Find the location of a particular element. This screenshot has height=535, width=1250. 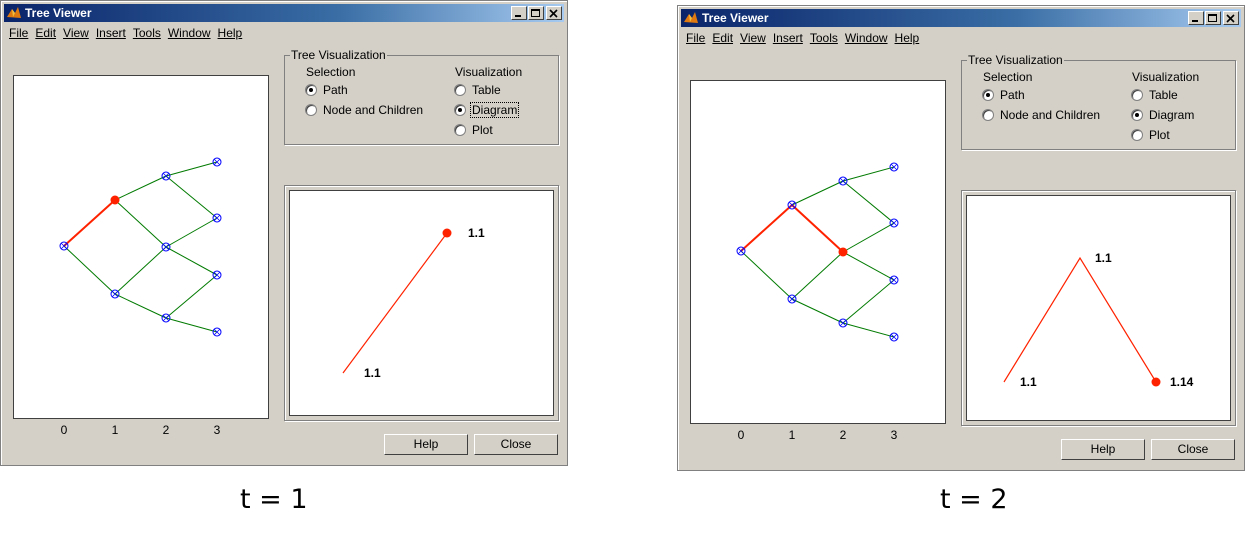

radio-label: Diagram is located at coordinates (1172, 115).